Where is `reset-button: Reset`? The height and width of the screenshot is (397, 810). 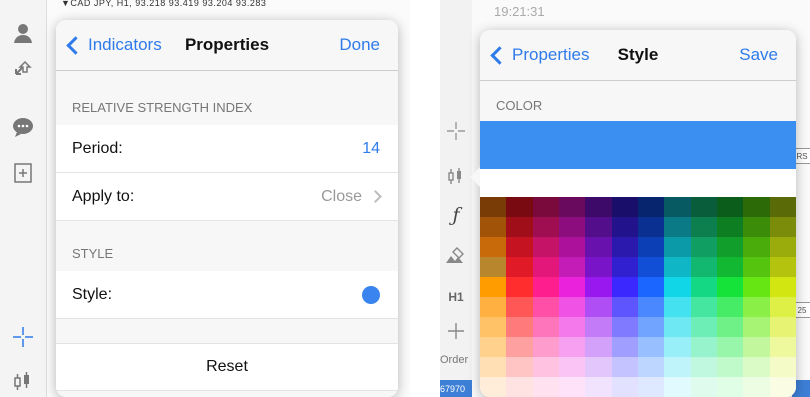
reset-button: Reset is located at coordinates (227, 367).